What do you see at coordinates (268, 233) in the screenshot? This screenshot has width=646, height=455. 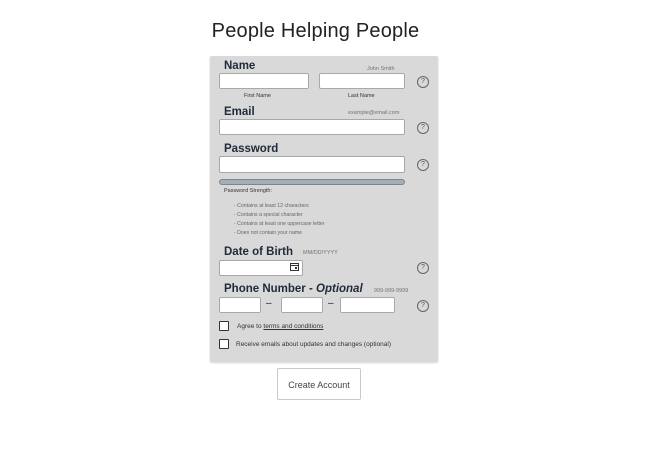 I see `requirement-item: - Does not contain your name` at bounding box center [268, 233].